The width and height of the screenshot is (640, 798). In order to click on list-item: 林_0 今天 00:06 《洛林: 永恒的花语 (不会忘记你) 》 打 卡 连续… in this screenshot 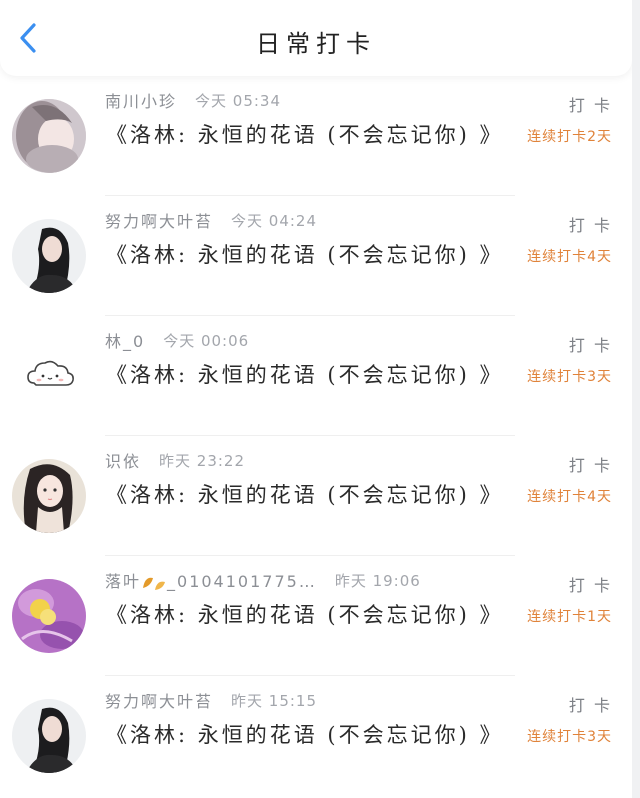, I will do `click(316, 376)`.